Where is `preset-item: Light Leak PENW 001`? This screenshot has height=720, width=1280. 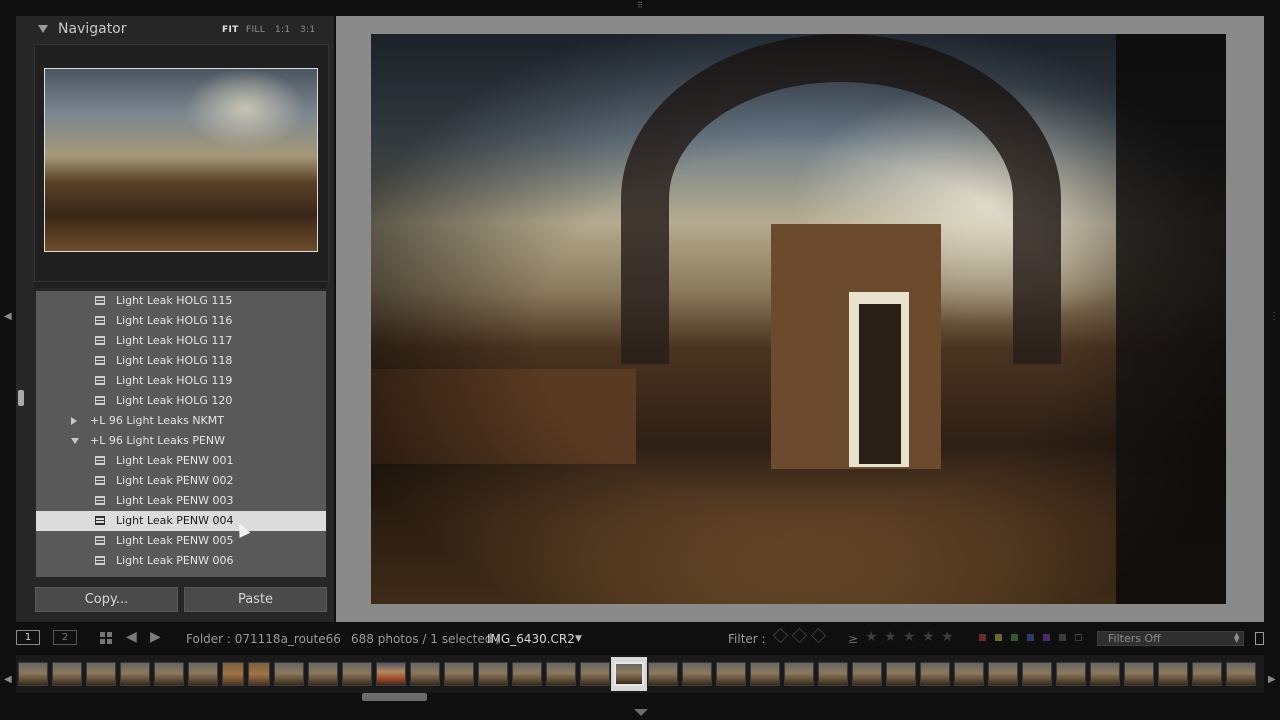 preset-item: Light Leak PENW 001 is located at coordinates (181, 461).